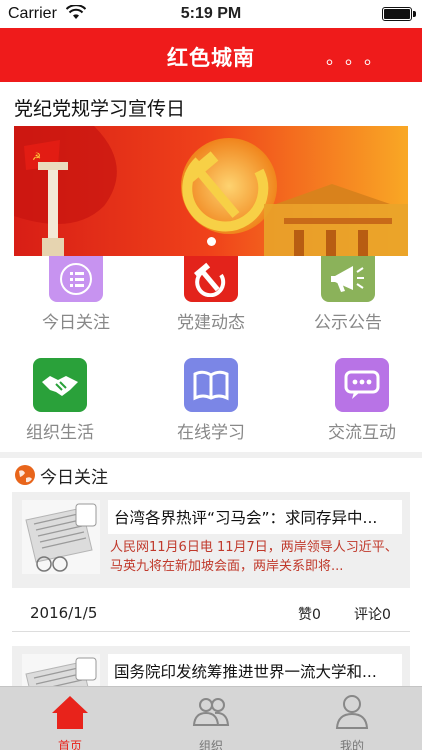  Describe the element at coordinates (372, 614) in the screenshot. I see `comment-count-button: 评论0` at that location.